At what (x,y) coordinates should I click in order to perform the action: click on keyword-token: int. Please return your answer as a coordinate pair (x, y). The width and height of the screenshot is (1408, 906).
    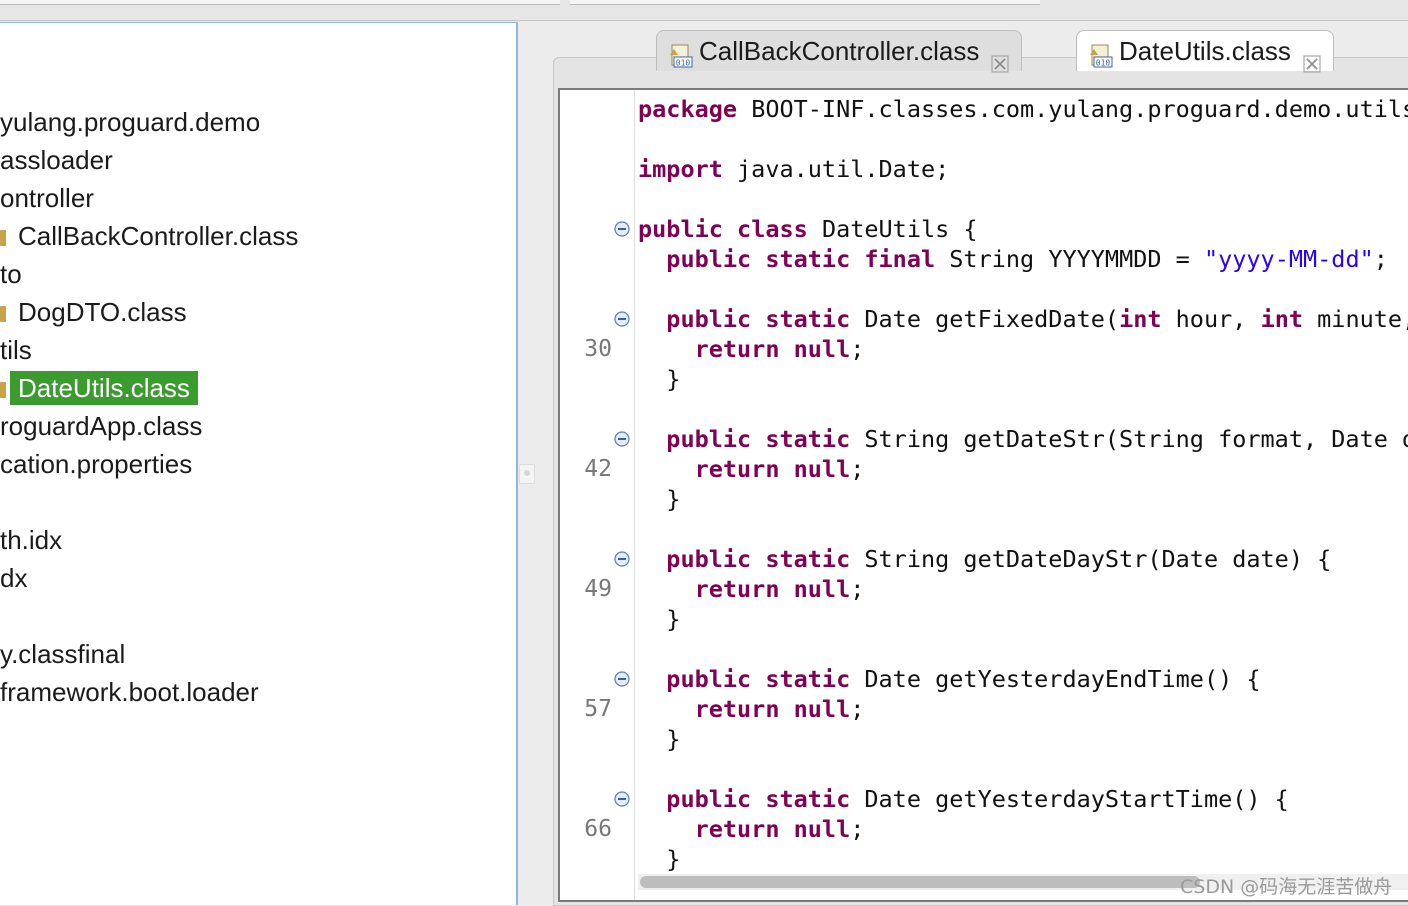
    Looking at the image, I should click on (1282, 319).